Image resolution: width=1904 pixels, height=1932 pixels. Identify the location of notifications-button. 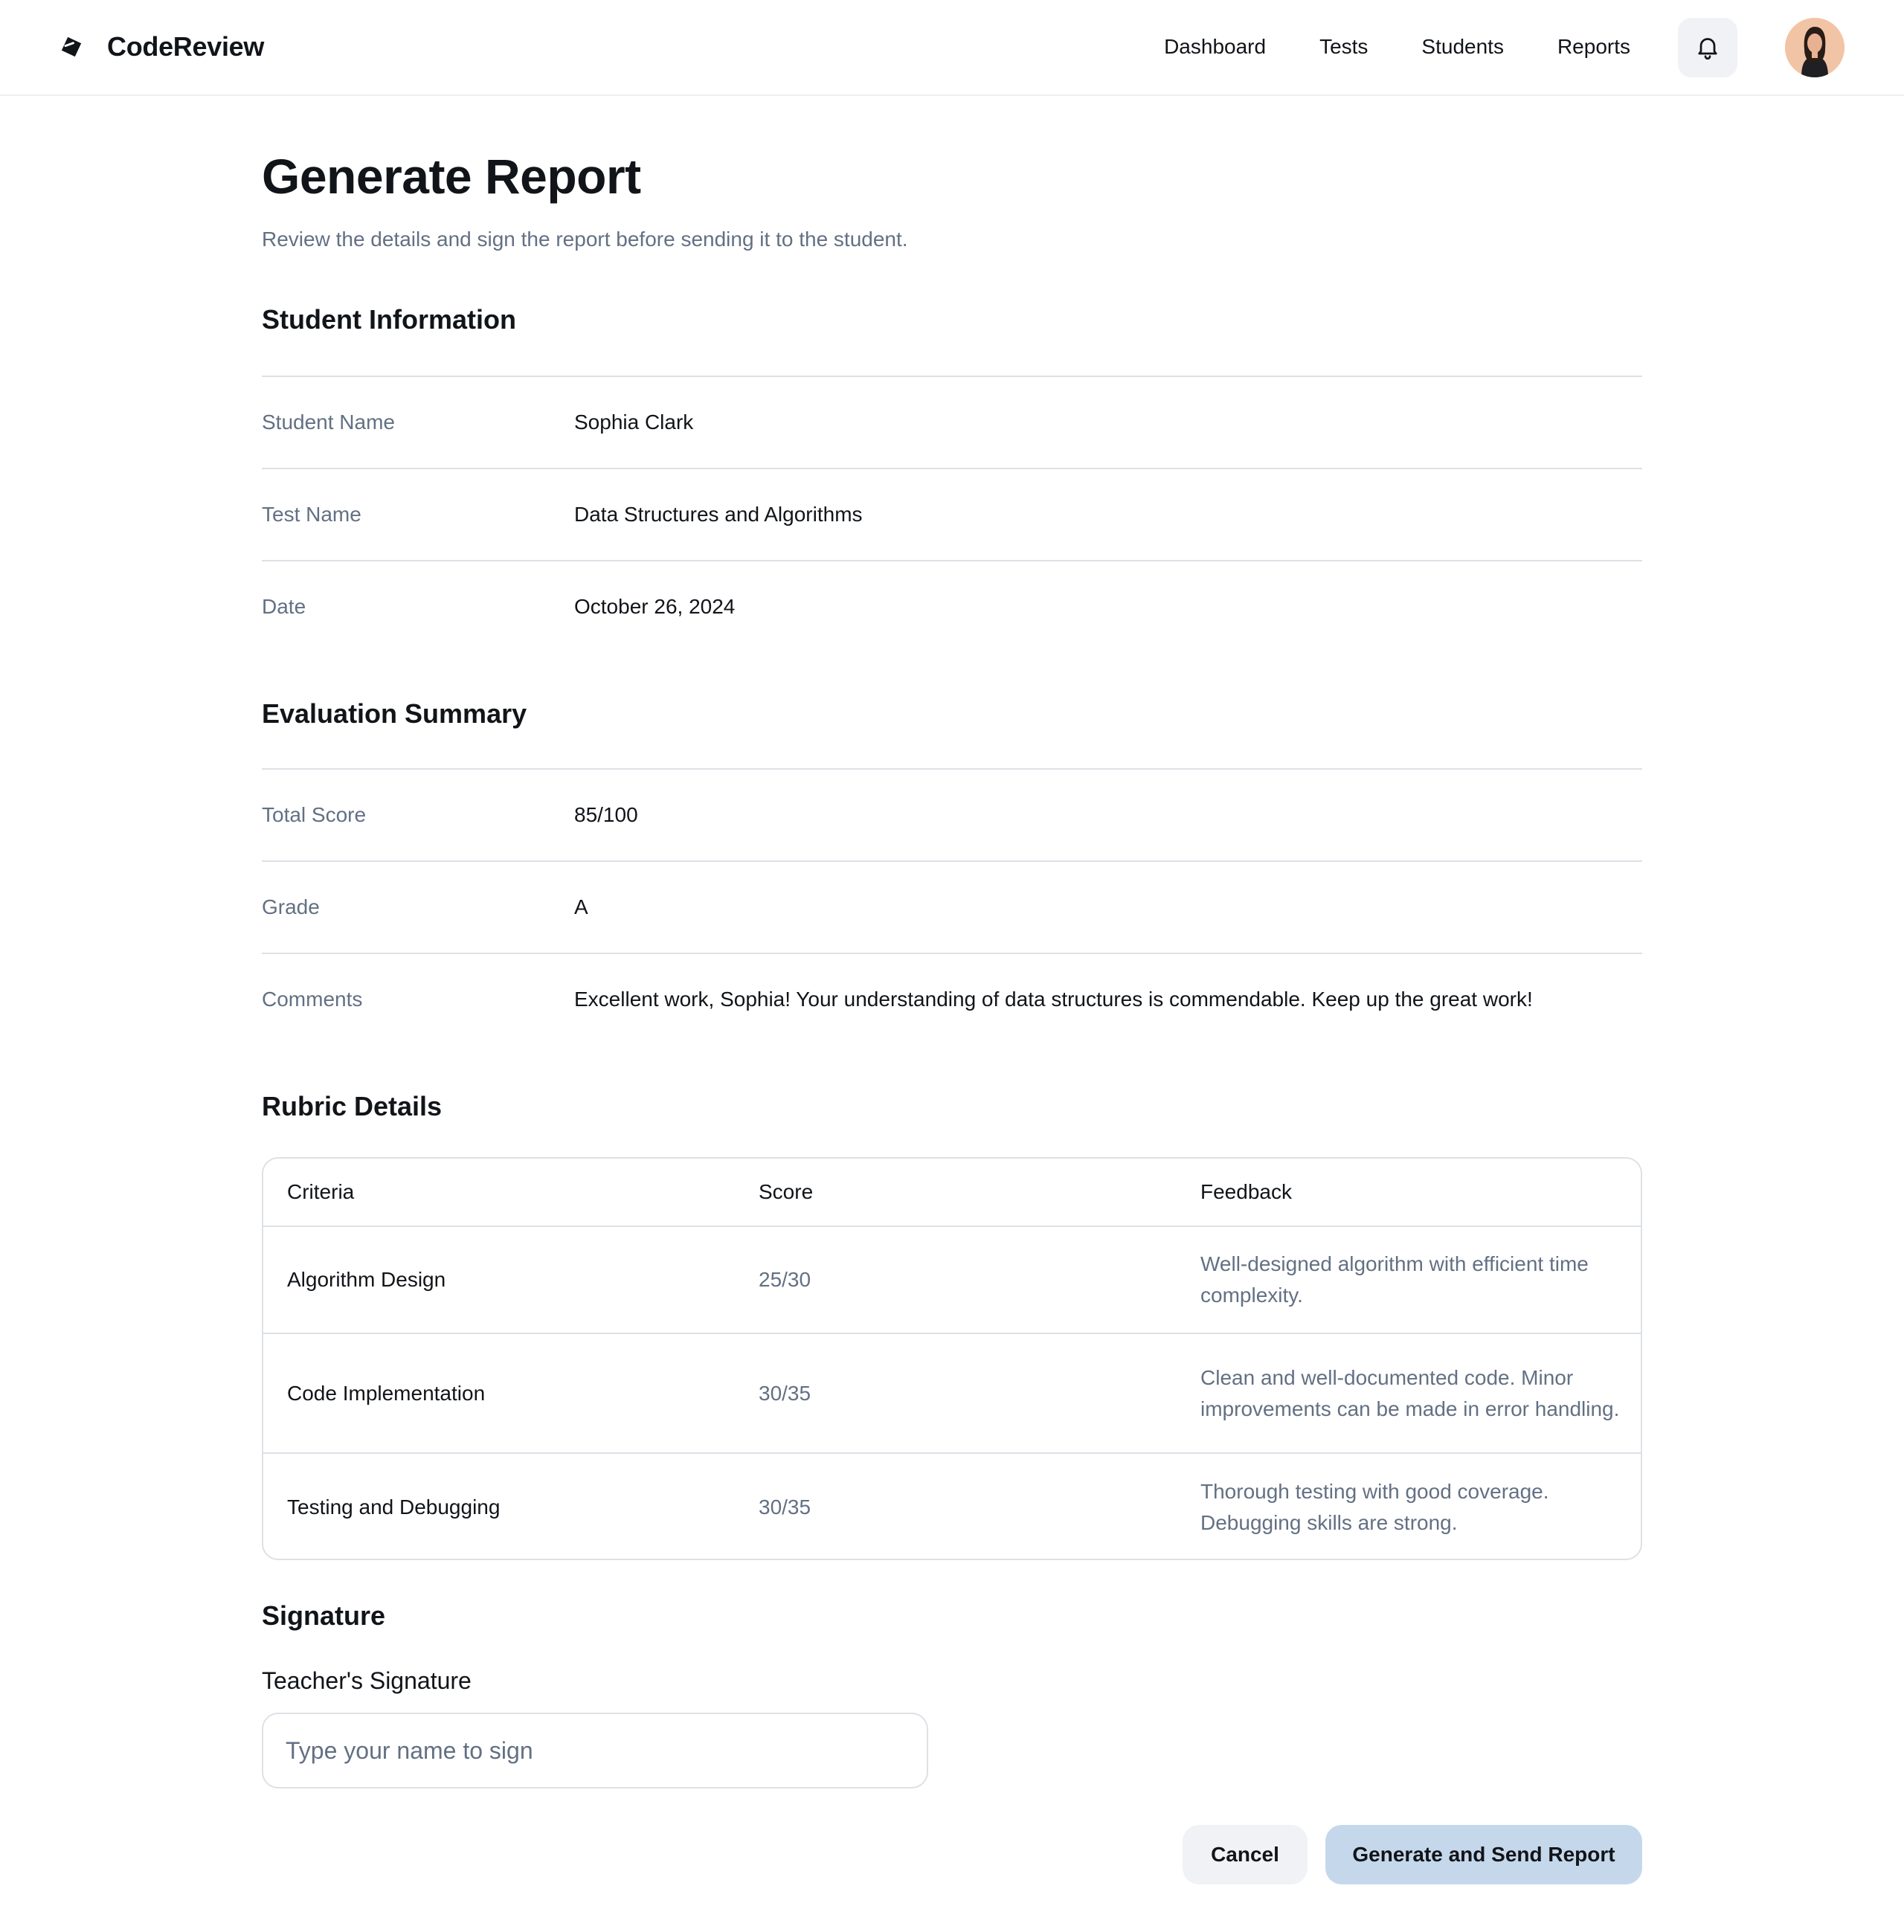
(1708, 47).